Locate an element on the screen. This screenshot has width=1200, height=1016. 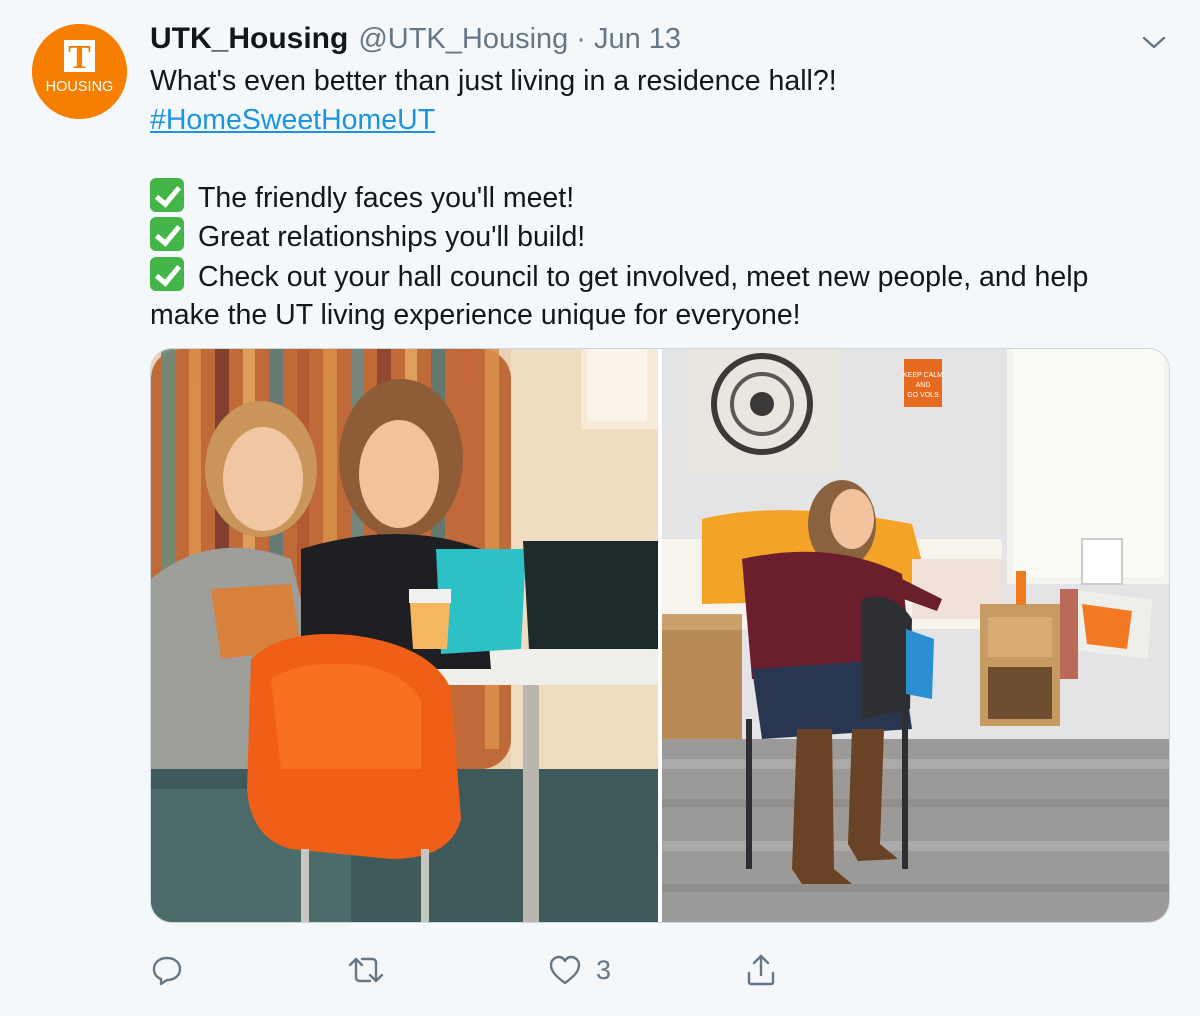
chevron-down-icon is located at coordinates (1154, 42).